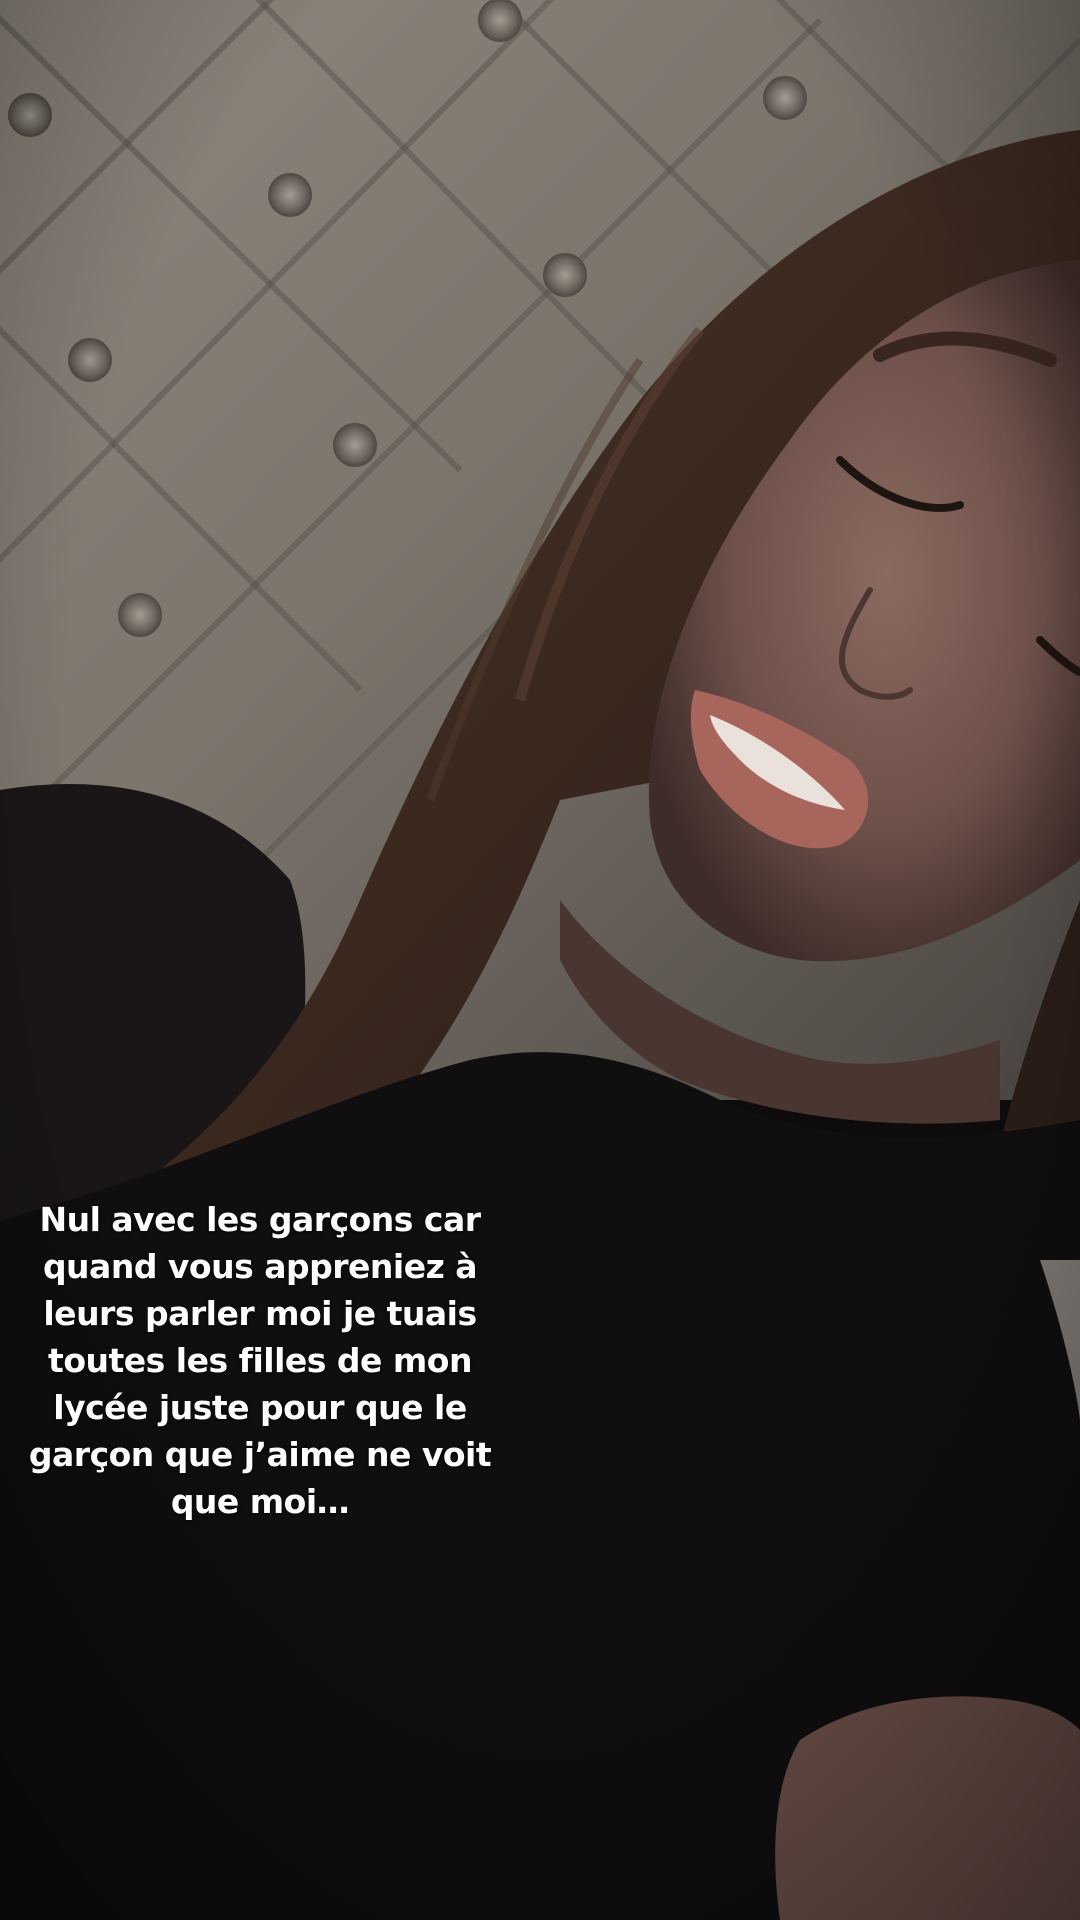 The height and width of the screenshot is (1920, 1080). Describe the element at coordinates (260, 1407) in the screenshot. I see `caption-line: lycée juste pour que le` at that location.